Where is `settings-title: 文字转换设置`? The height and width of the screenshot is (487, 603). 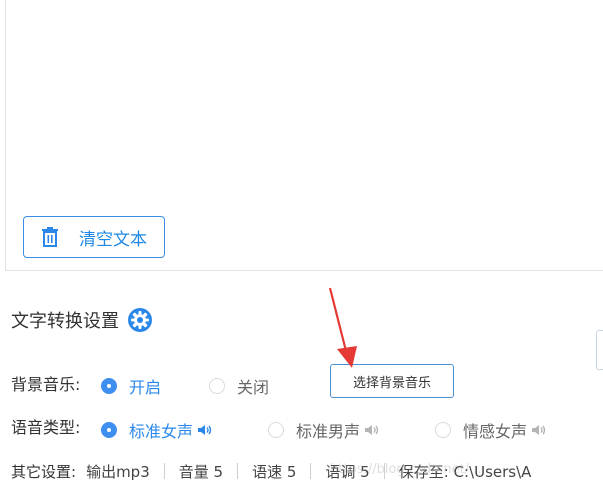
settings-title: 文字转换设置 is located at coordinates (65, 321).